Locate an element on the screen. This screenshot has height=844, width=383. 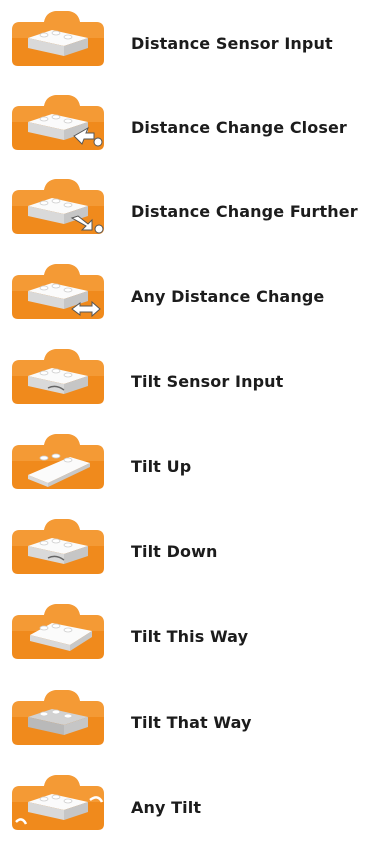
block-label: Any Tilt is located at coordinates (166, 807).